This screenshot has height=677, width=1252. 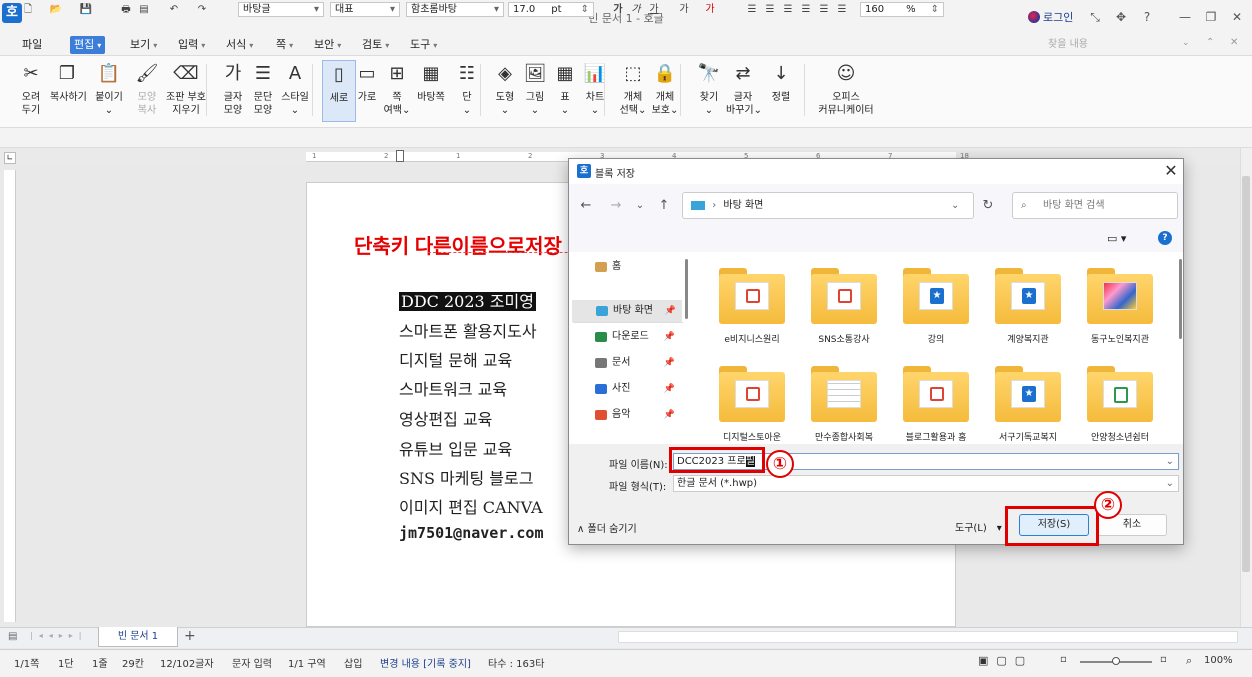 I want to click on undo-icon: ↶, so click(x=174, y=10).